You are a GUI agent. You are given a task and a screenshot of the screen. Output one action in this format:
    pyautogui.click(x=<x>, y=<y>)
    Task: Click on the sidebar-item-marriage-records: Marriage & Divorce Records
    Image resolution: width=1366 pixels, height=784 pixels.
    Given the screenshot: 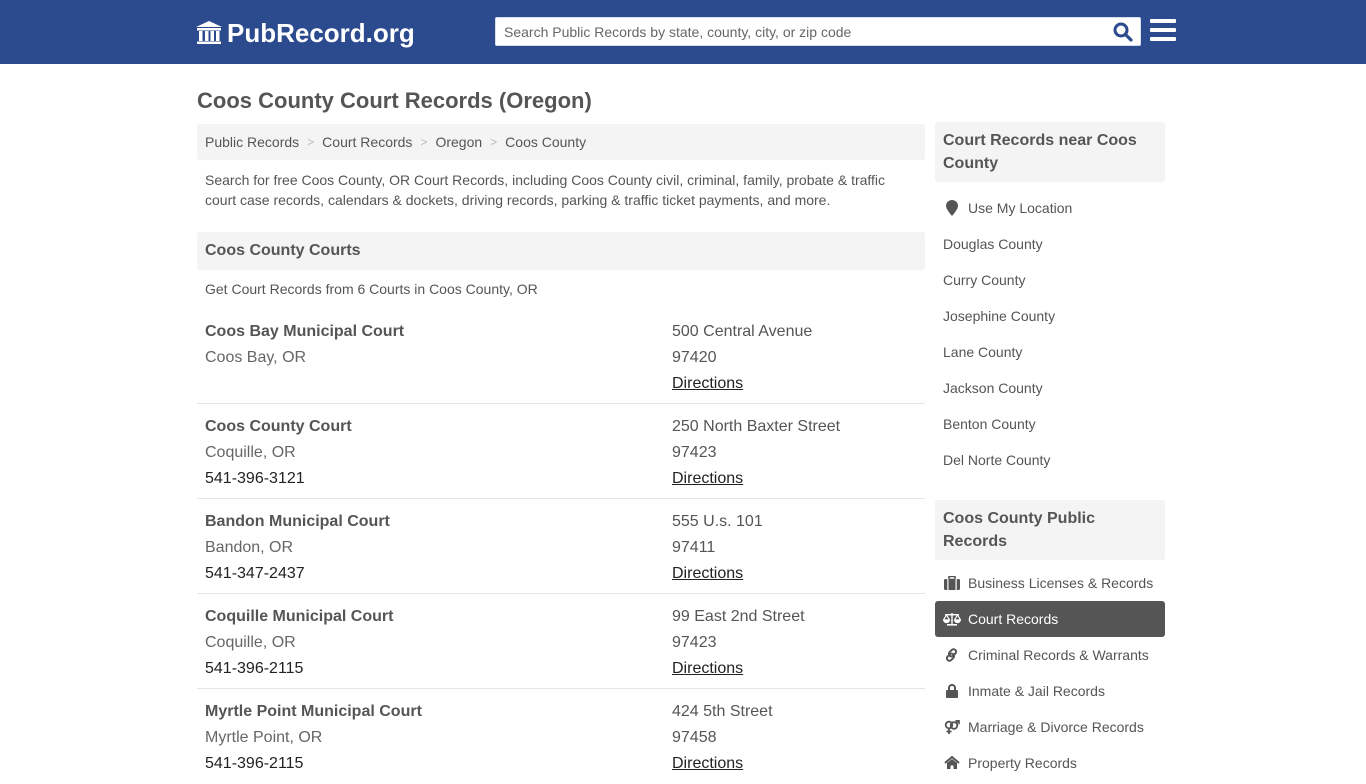 What is the action you would take?
    pyautogui.click(x=1050, y=727)
    